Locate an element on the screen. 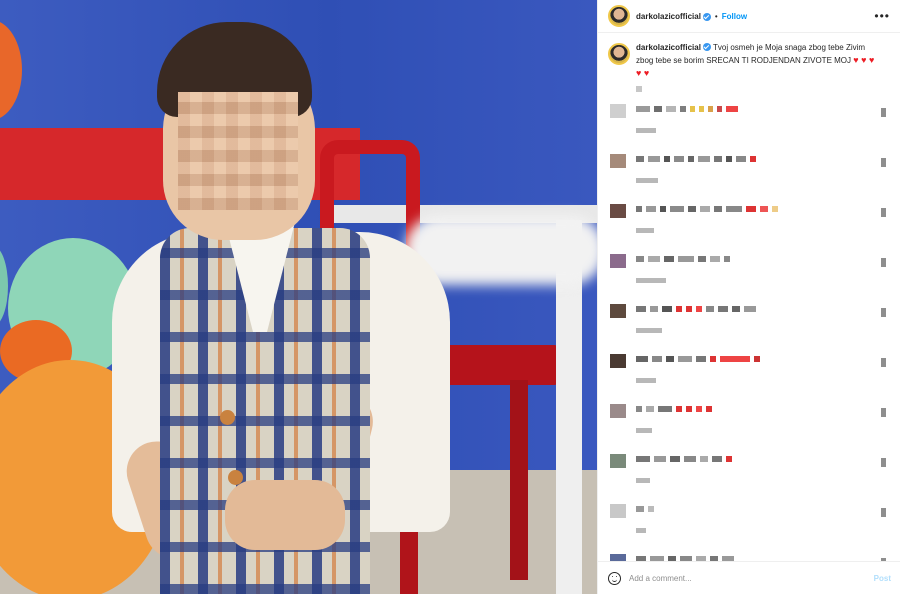  emoji-icon is located at coordinates (614, 578).